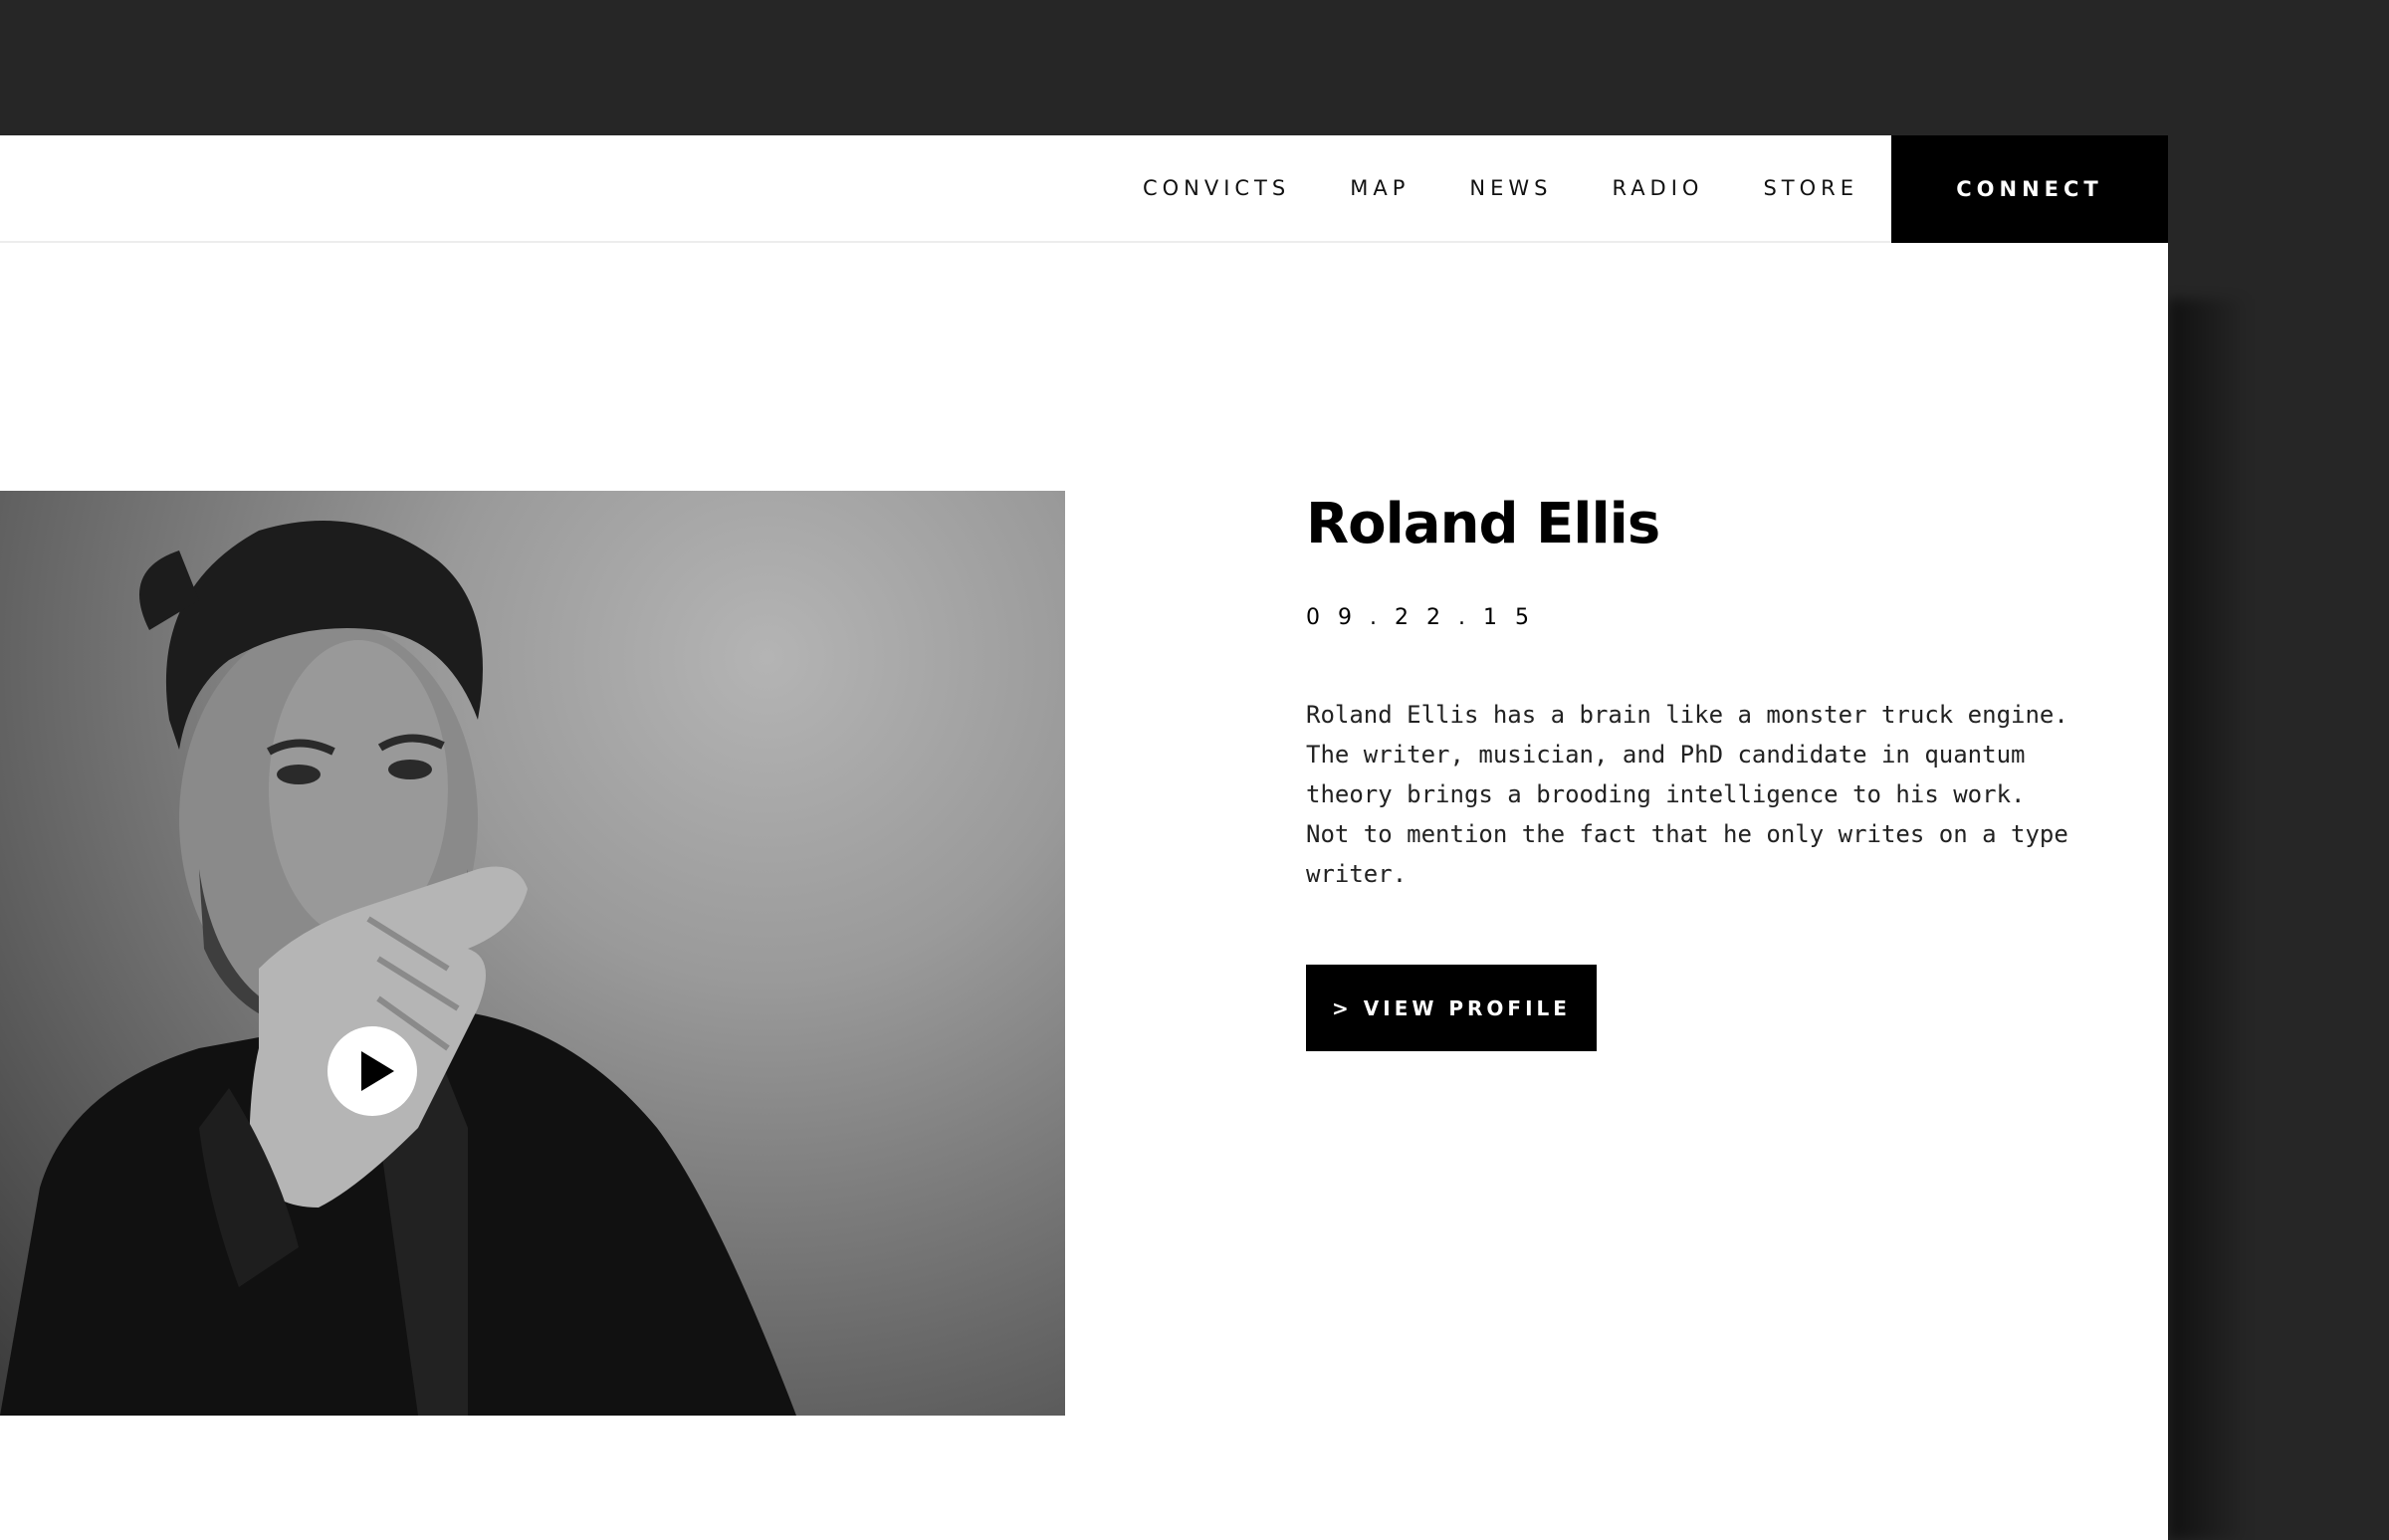  Describe the element at coordinates (1483, 524) in the screenshot. I see `profile-name: Roland Ellis` at that location.